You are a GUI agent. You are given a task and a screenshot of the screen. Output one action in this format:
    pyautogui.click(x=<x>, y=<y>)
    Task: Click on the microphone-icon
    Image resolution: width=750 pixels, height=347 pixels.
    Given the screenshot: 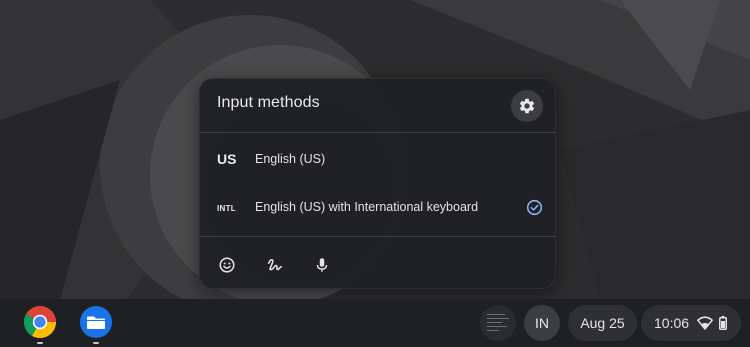 What is the action you would take?
    pyautogui.click(x=322, y=265)
    